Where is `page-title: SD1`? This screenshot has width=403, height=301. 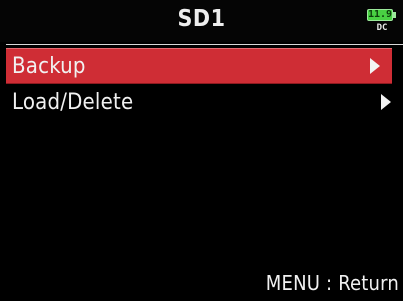
page-title: SD1 is located at coordinates (201, 19).